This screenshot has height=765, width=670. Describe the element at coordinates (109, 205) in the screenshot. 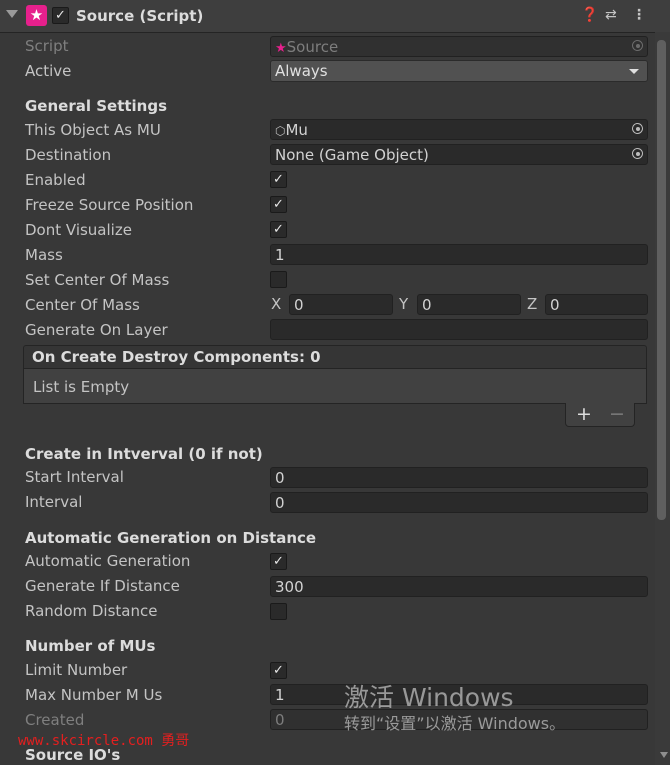

I see `freeze-label: Freeze Source Position` at that location.